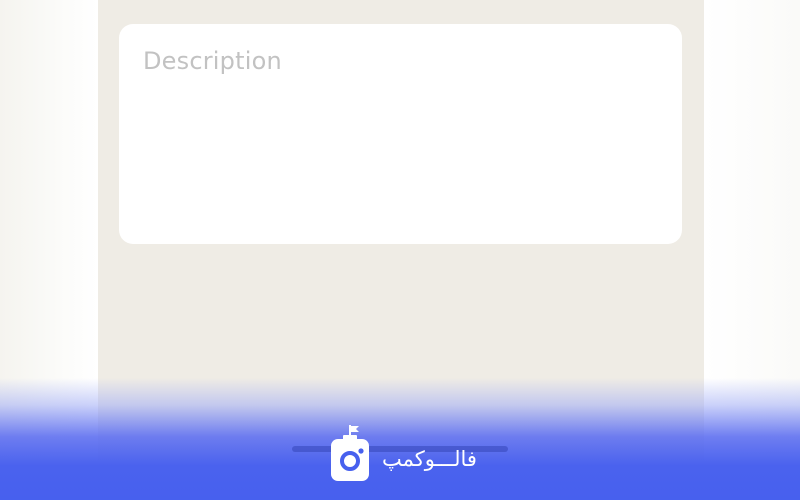  Describe the element at coordinates (350, 453) in the screenshot. I see `camera-logo-icon` at that location.